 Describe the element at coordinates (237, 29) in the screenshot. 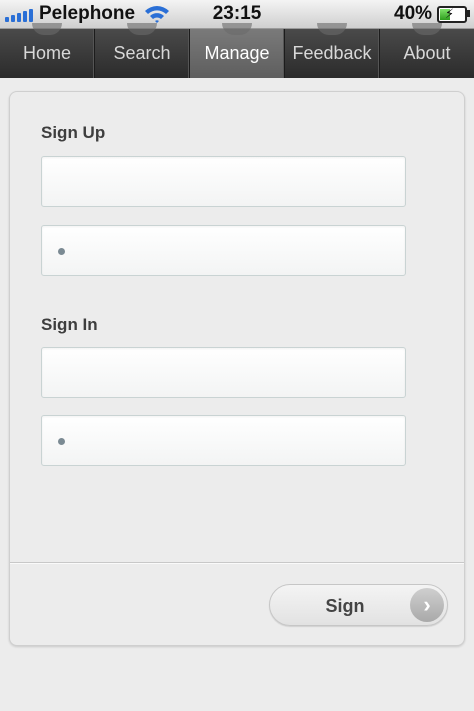

I see `manage-icon` at that location.